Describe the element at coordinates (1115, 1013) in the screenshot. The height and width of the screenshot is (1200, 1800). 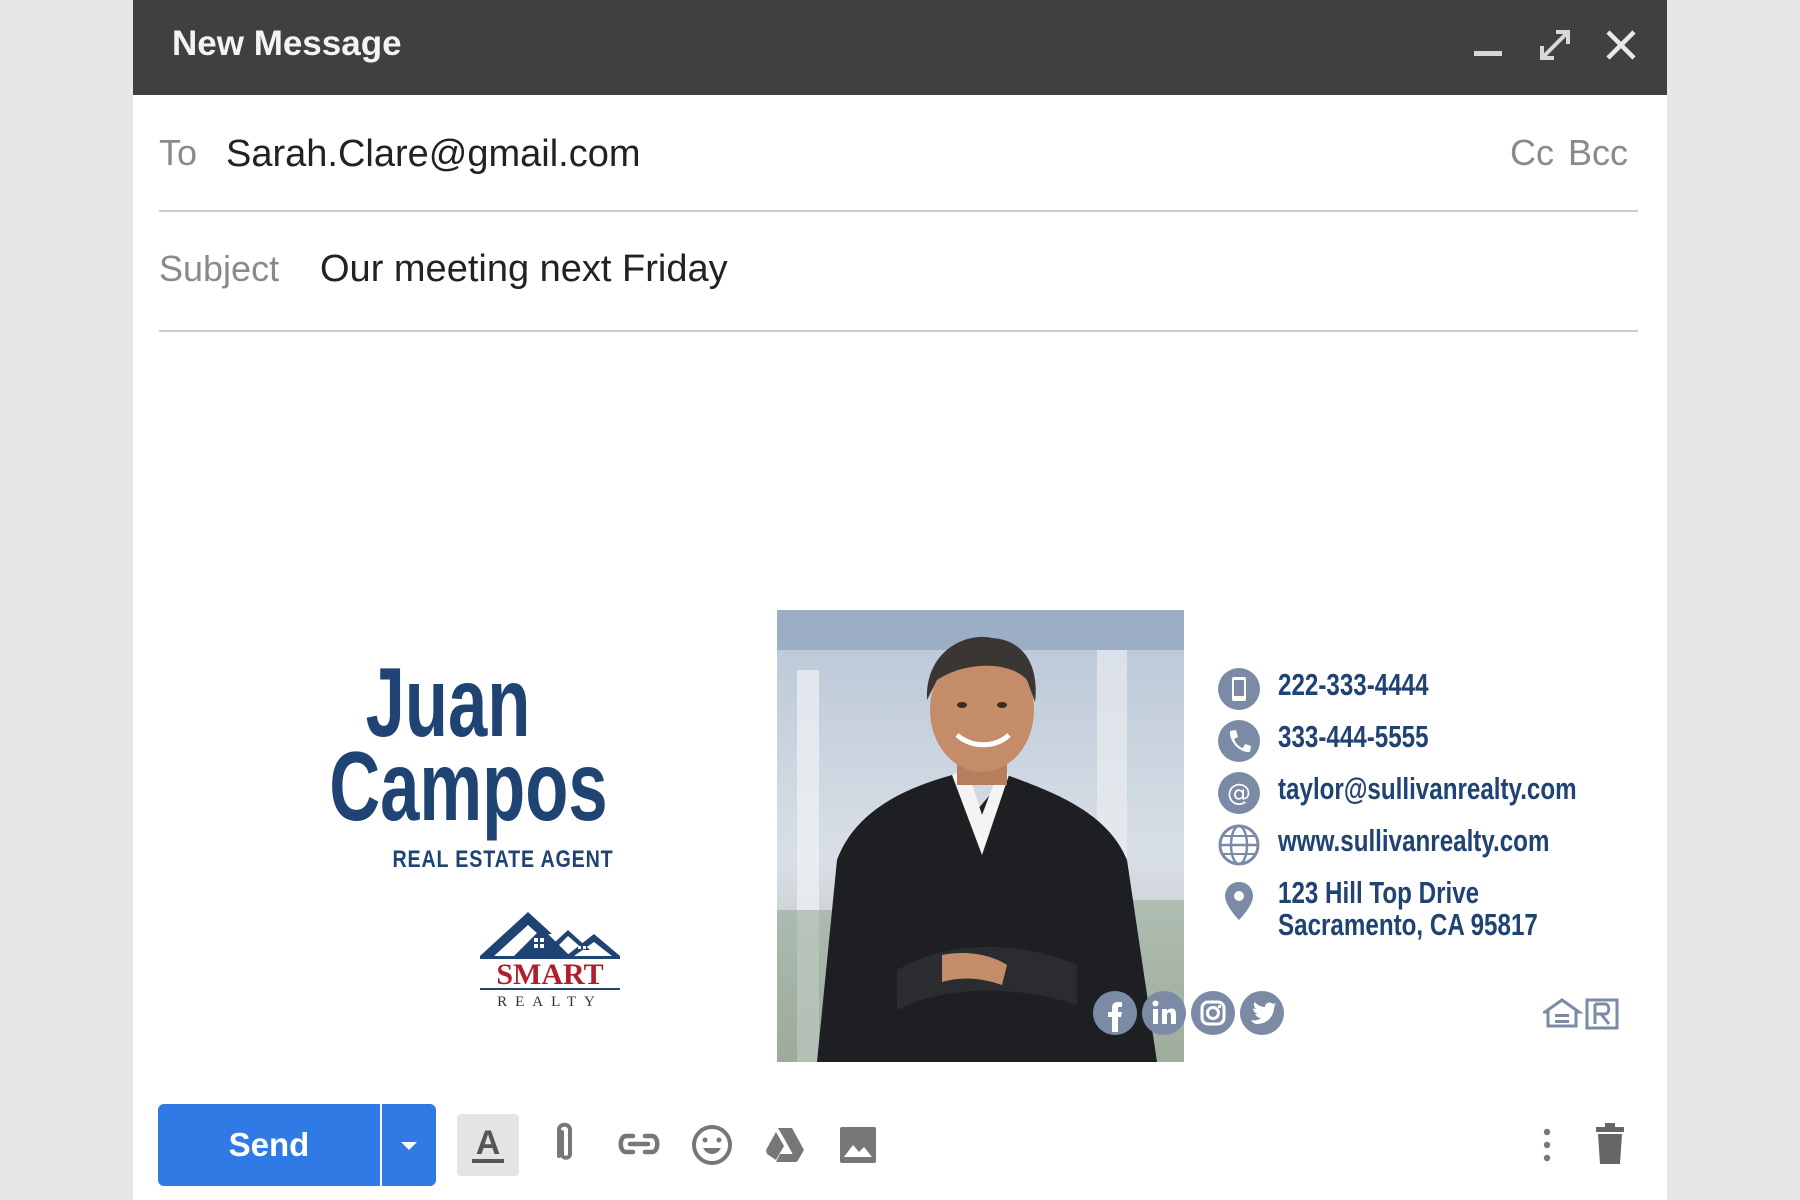
I see `facebook-icon` at that location.